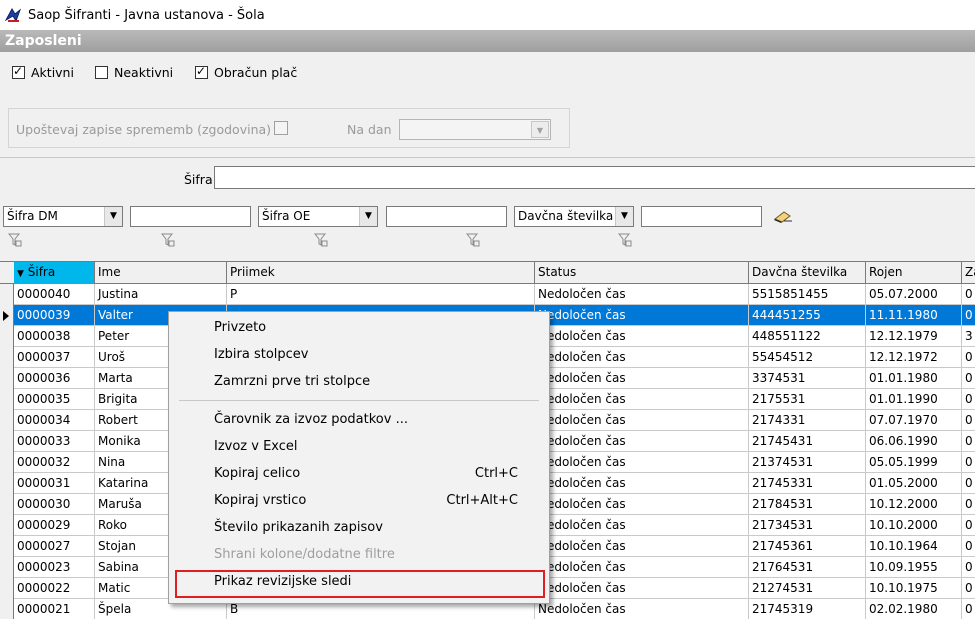  I want to click on menu-item-kopiraj-vrstico: Kopiraj vrstico Ctrl+Alt+C, so click(359, 500).